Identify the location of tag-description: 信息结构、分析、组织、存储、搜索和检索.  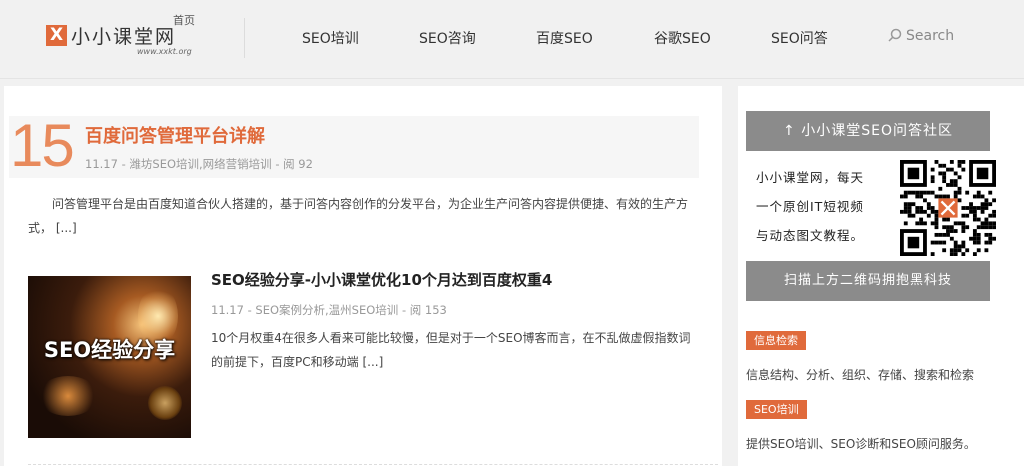
(860, 375).